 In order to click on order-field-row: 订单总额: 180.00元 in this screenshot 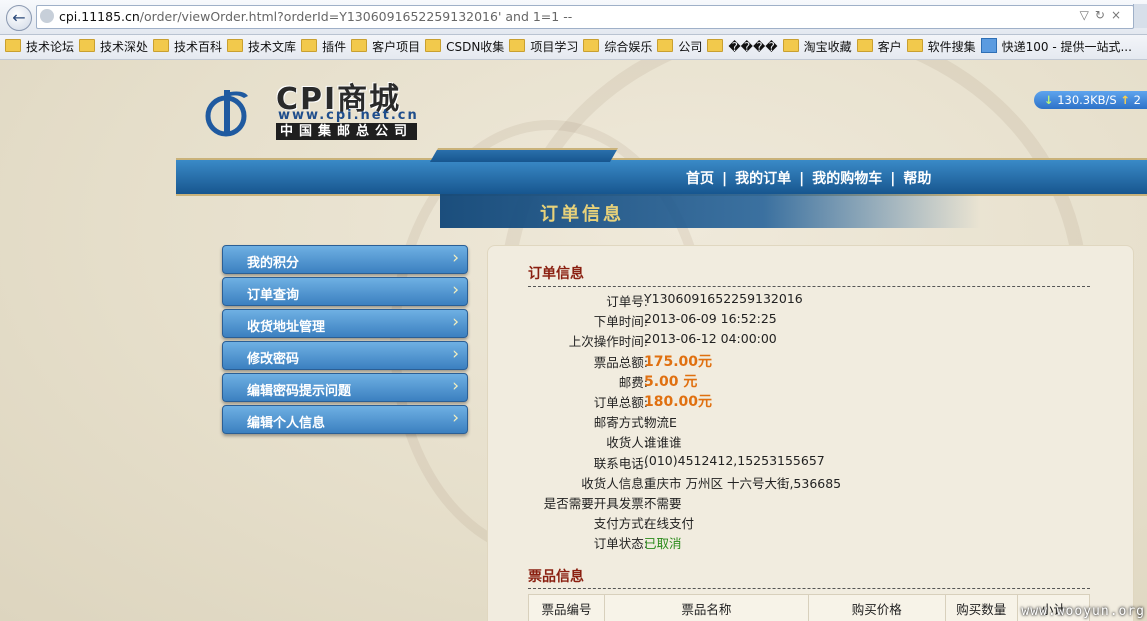, I will do `click(810, 402)`.